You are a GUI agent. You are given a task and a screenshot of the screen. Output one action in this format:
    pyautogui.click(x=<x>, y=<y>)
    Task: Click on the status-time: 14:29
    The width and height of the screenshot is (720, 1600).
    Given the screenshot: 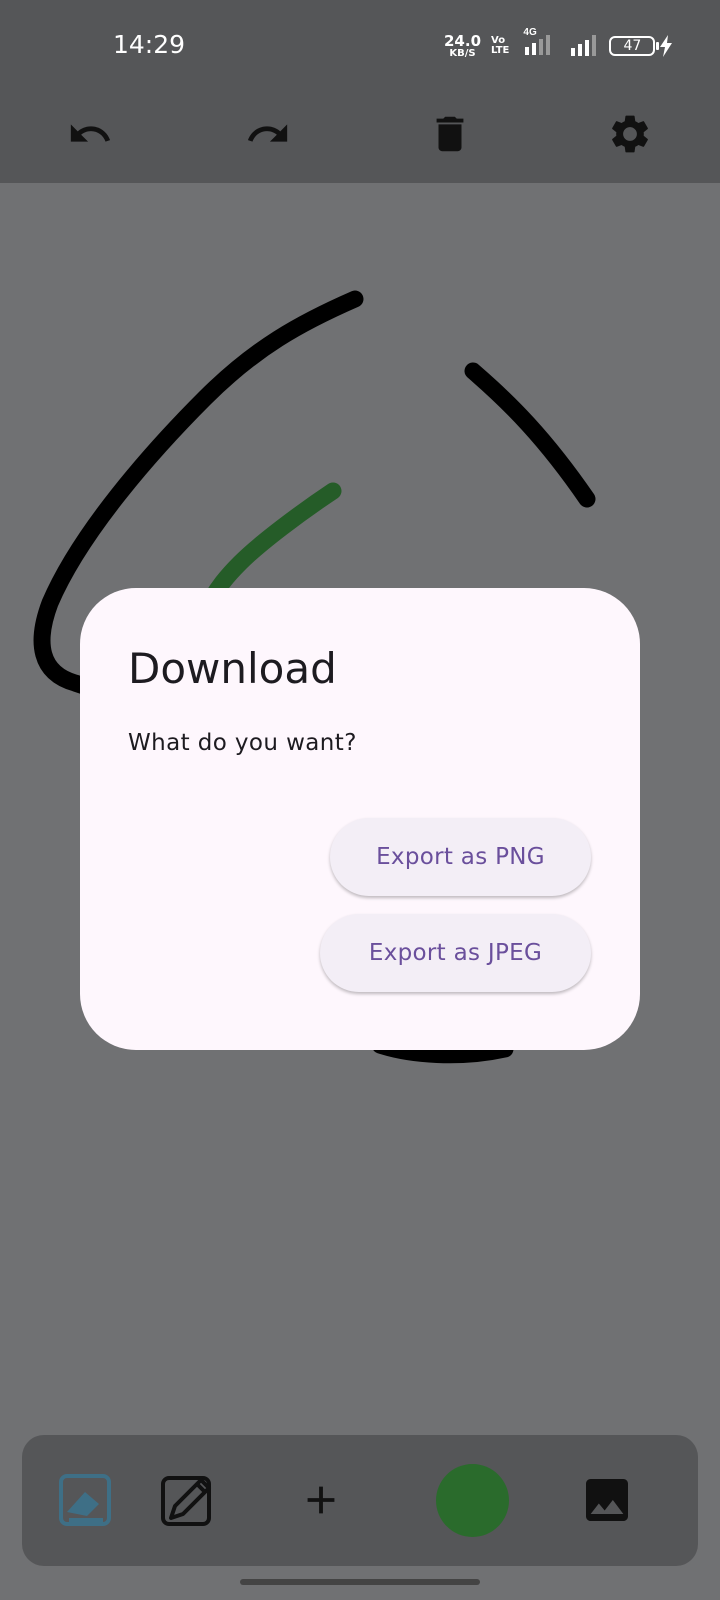 What is the action you would take?
    pyautogui.click(x=149, y=44)
    